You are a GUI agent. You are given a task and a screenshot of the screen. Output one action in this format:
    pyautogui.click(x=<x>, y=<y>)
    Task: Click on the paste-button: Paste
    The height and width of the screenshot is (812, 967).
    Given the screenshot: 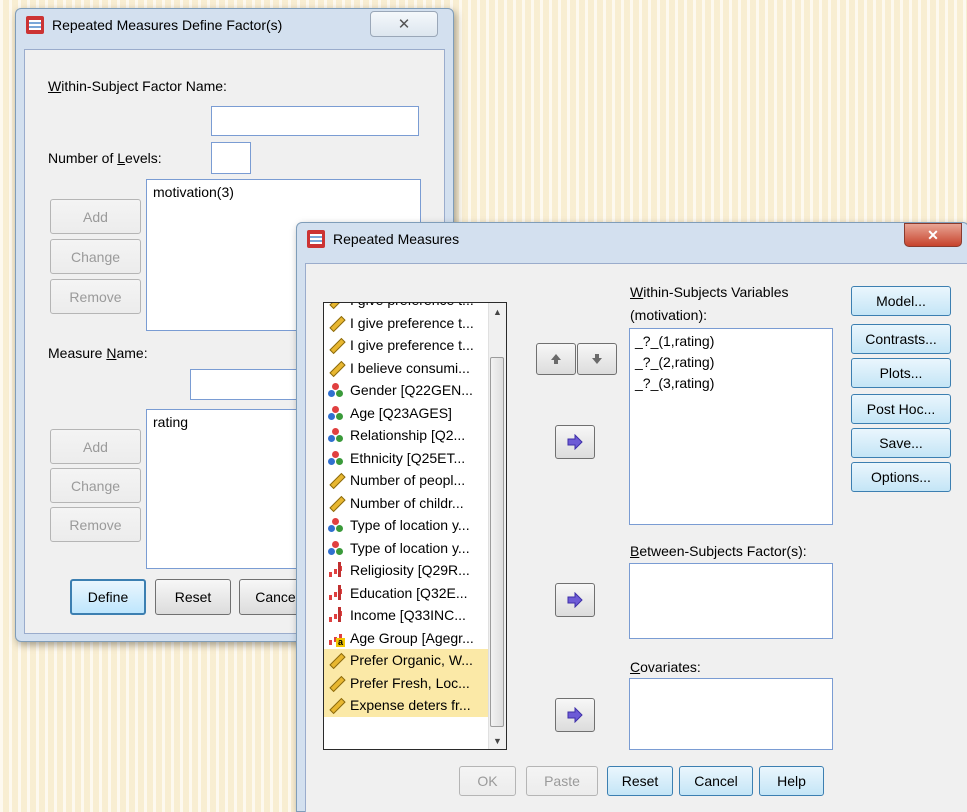 What is the action you would take?
    pyautogui.click(x=562, y=781)
    